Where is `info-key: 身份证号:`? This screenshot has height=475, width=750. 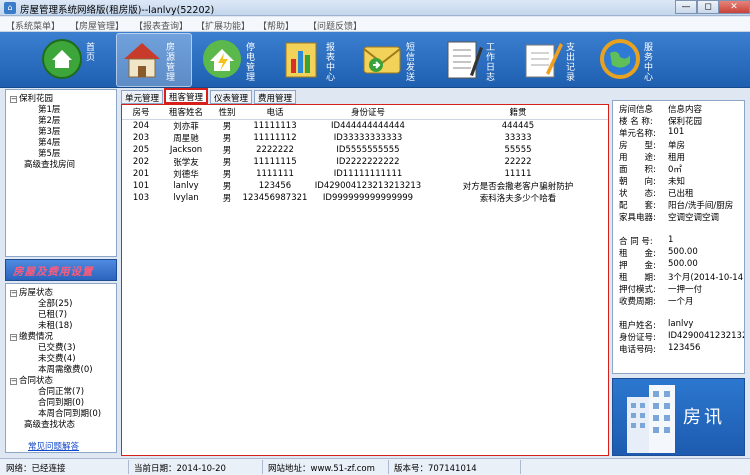
info-key: 身份证号: is located at coordinates (637, 337).